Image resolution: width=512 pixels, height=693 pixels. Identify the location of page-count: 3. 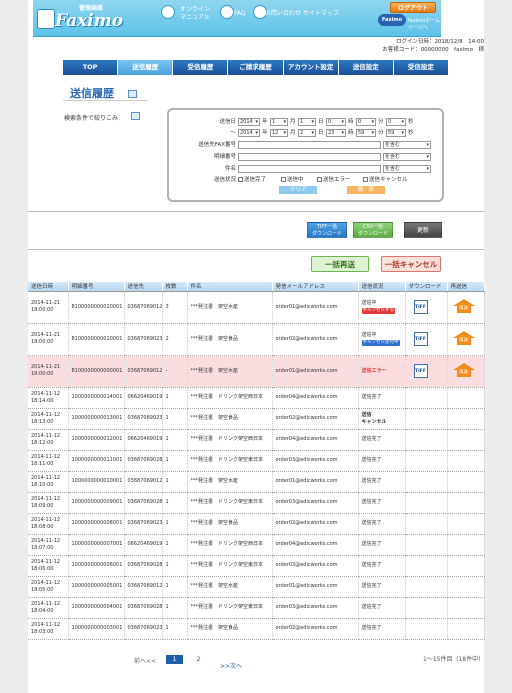
(167, 306).